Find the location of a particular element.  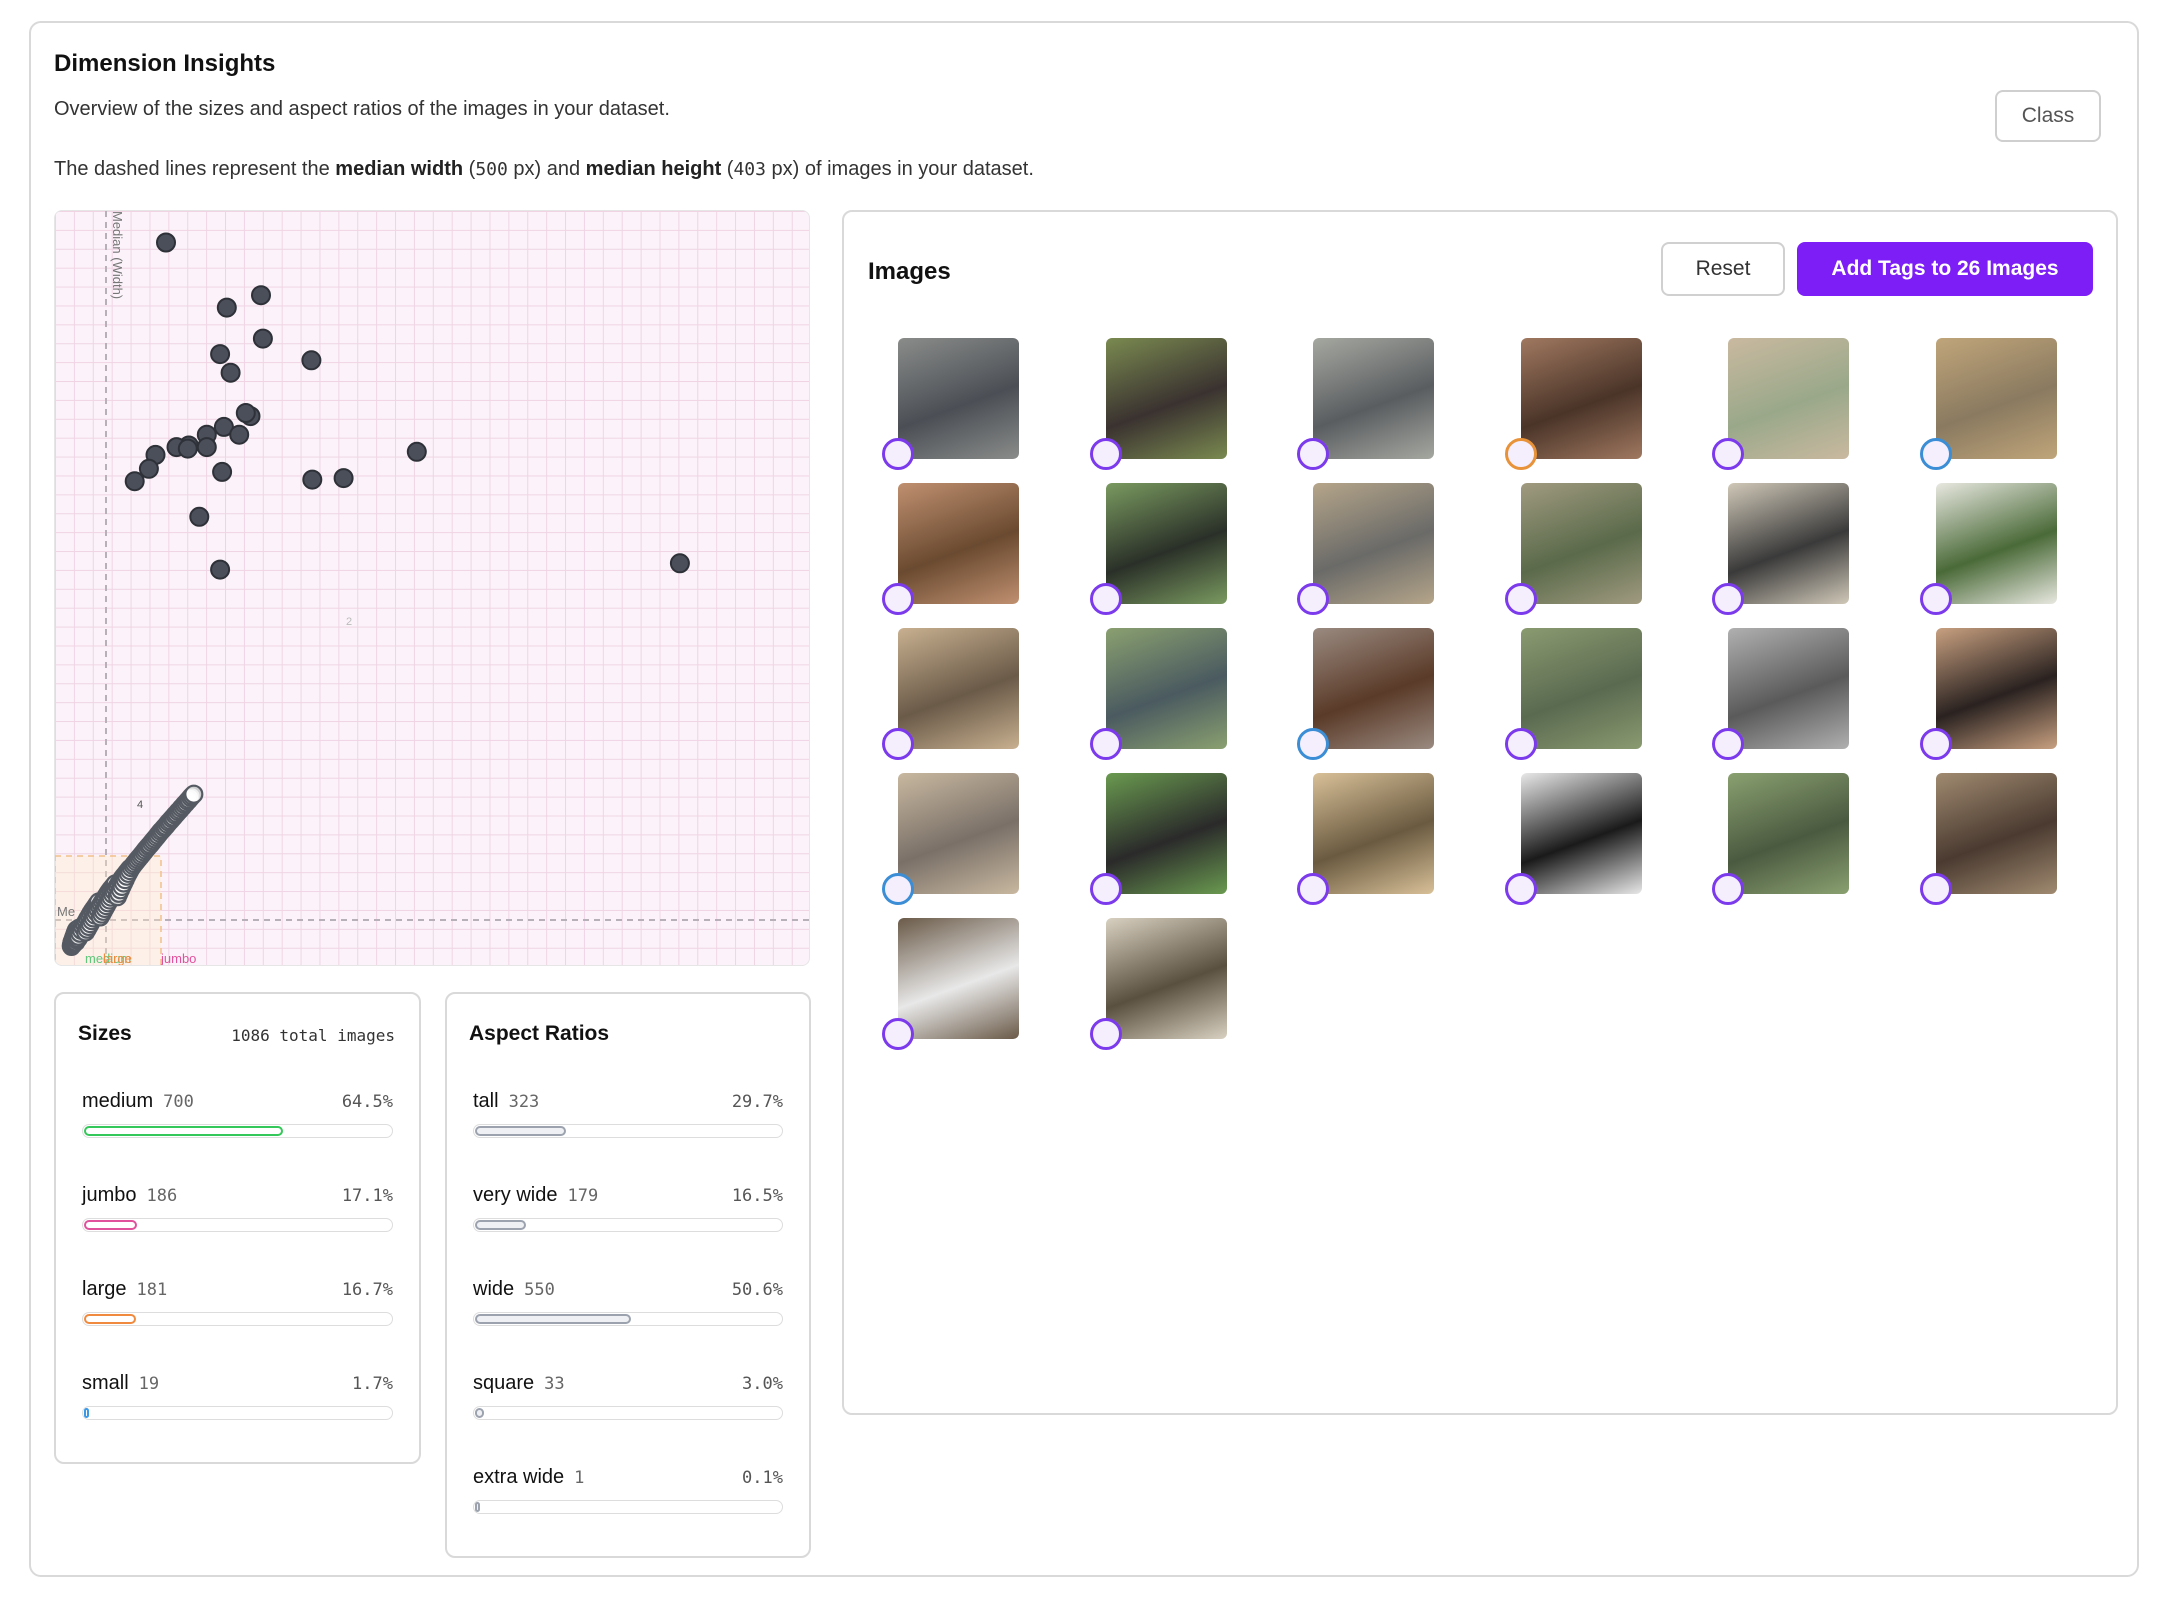

aspect-row-very-wide: very wide 179 16.5% is located at coordinates (628, 1214).